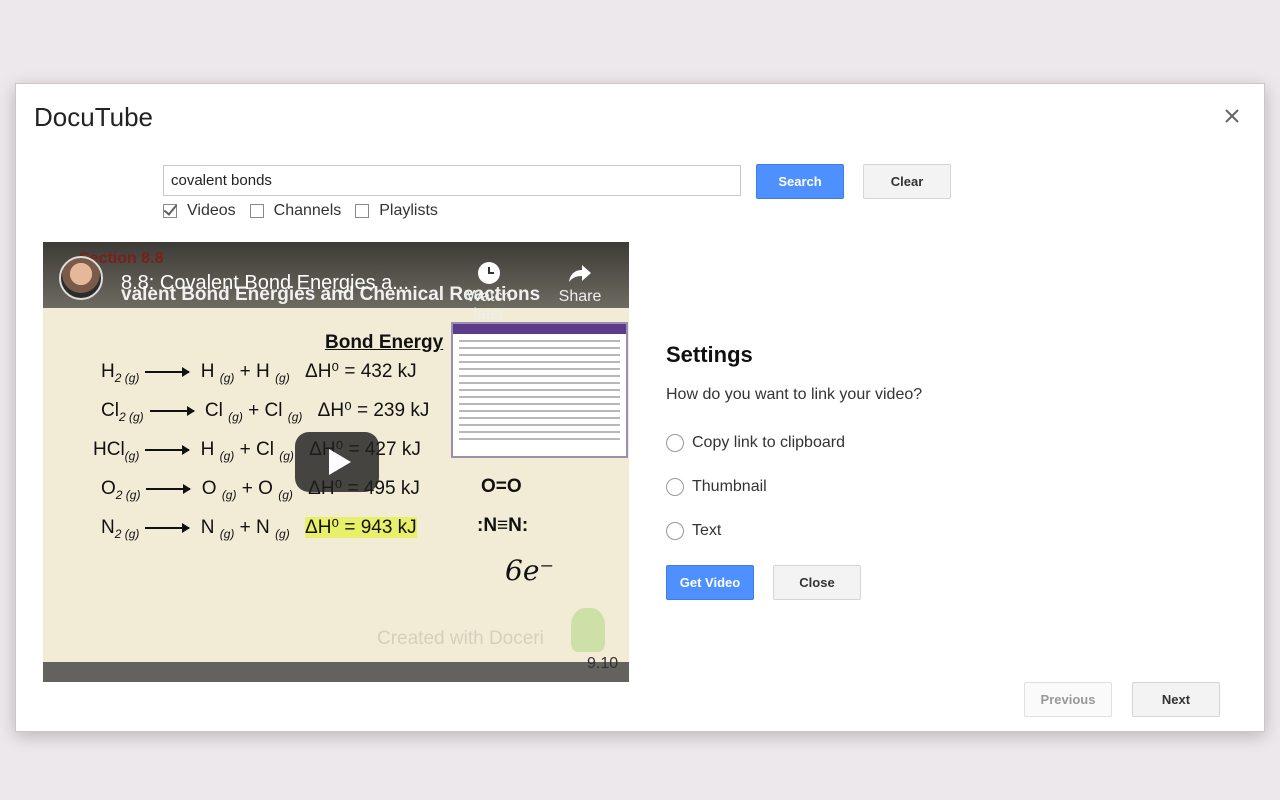  I want to click on search-input, so click(452, 180).